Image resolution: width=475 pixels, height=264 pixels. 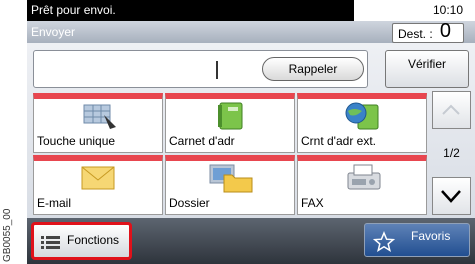 I want to click on external-address-book-icon, so click(x=362, y=116).